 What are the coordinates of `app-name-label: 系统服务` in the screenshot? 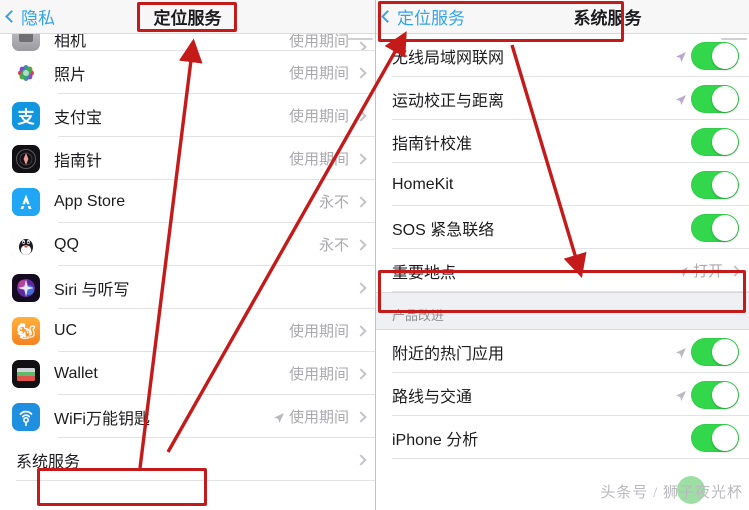 It's located at (48, 462).